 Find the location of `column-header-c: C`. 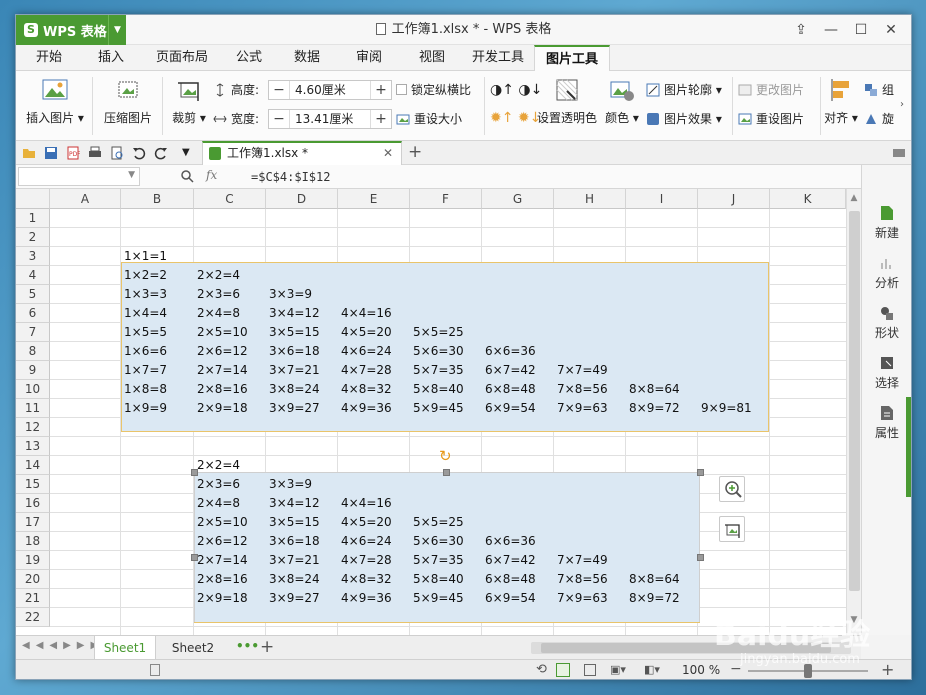

column-header-c: C is located at coordinates (230, 199).